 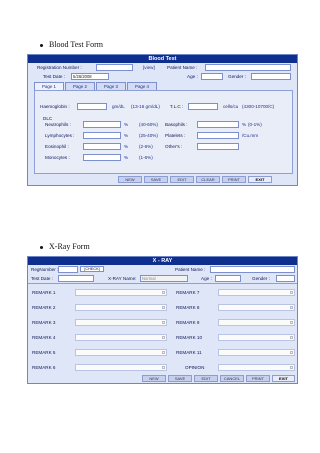 I want to click on eosinophil-input, so click(x=102, y=146).